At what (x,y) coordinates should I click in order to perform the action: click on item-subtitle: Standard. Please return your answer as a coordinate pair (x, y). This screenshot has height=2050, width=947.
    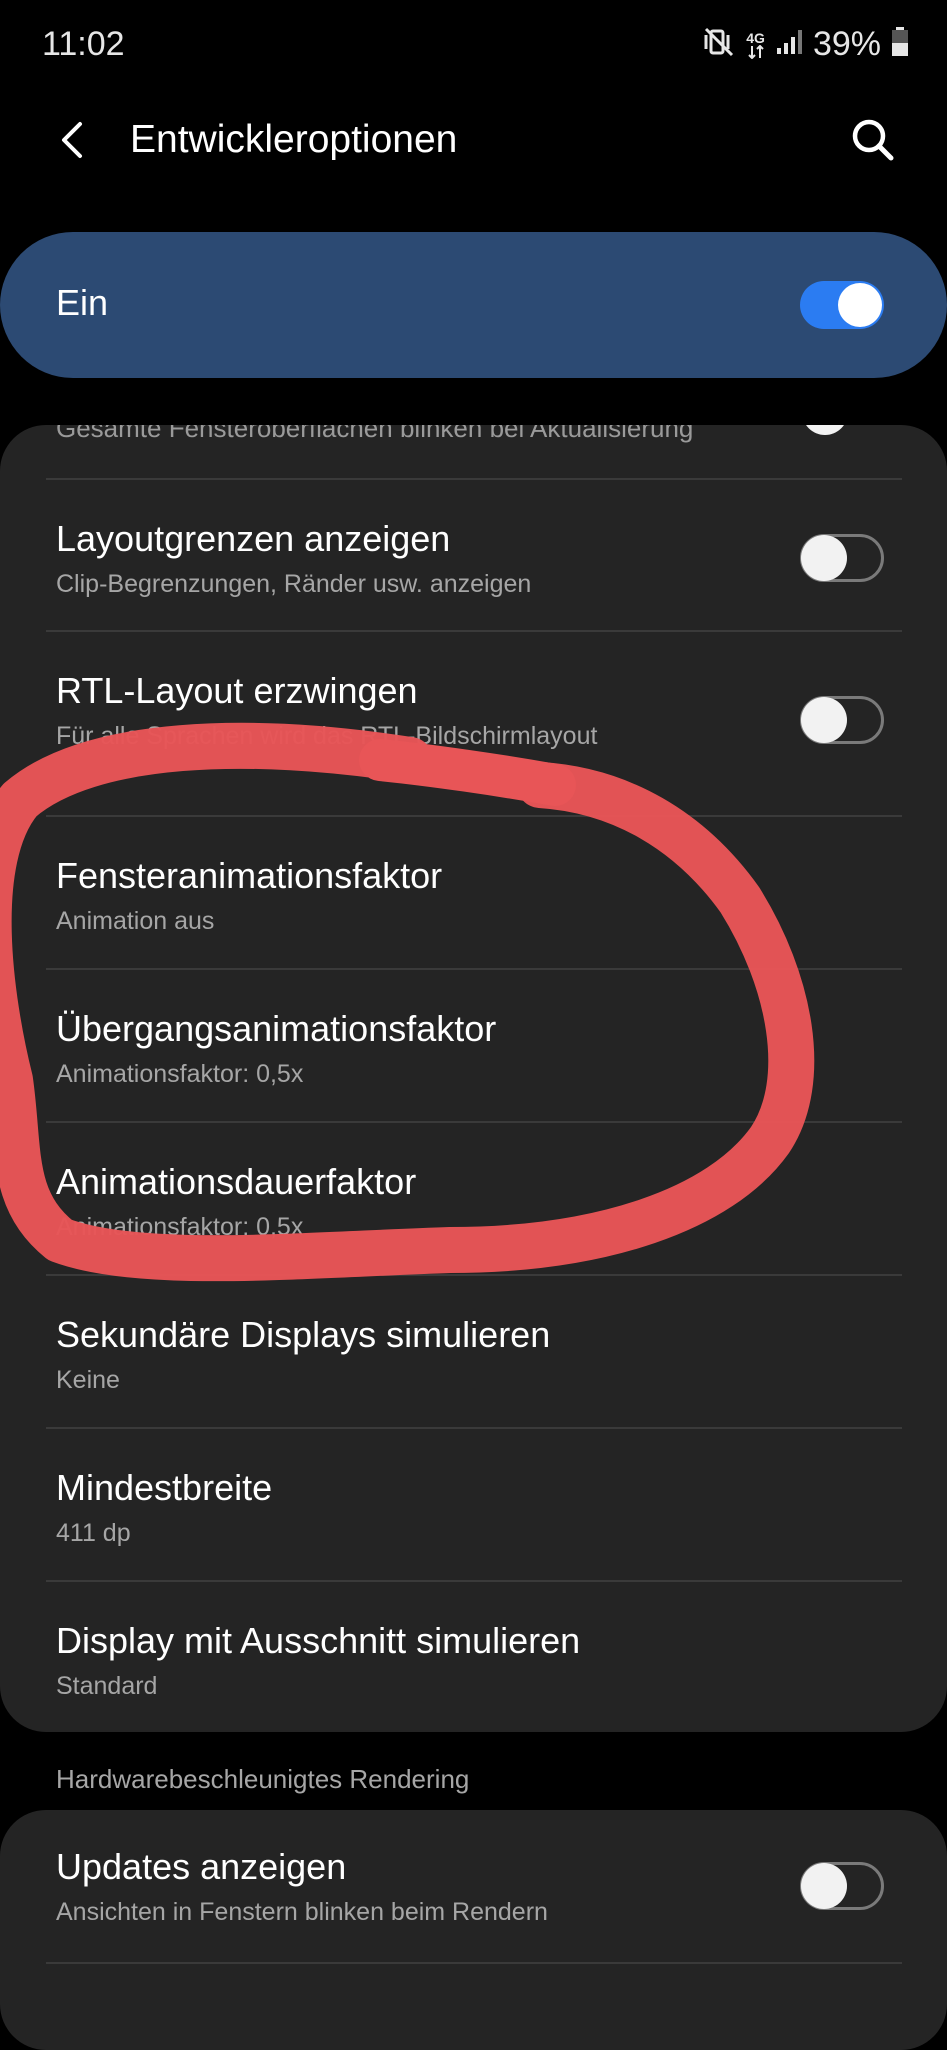
    Looking at the image, I should click on (107, 1686).